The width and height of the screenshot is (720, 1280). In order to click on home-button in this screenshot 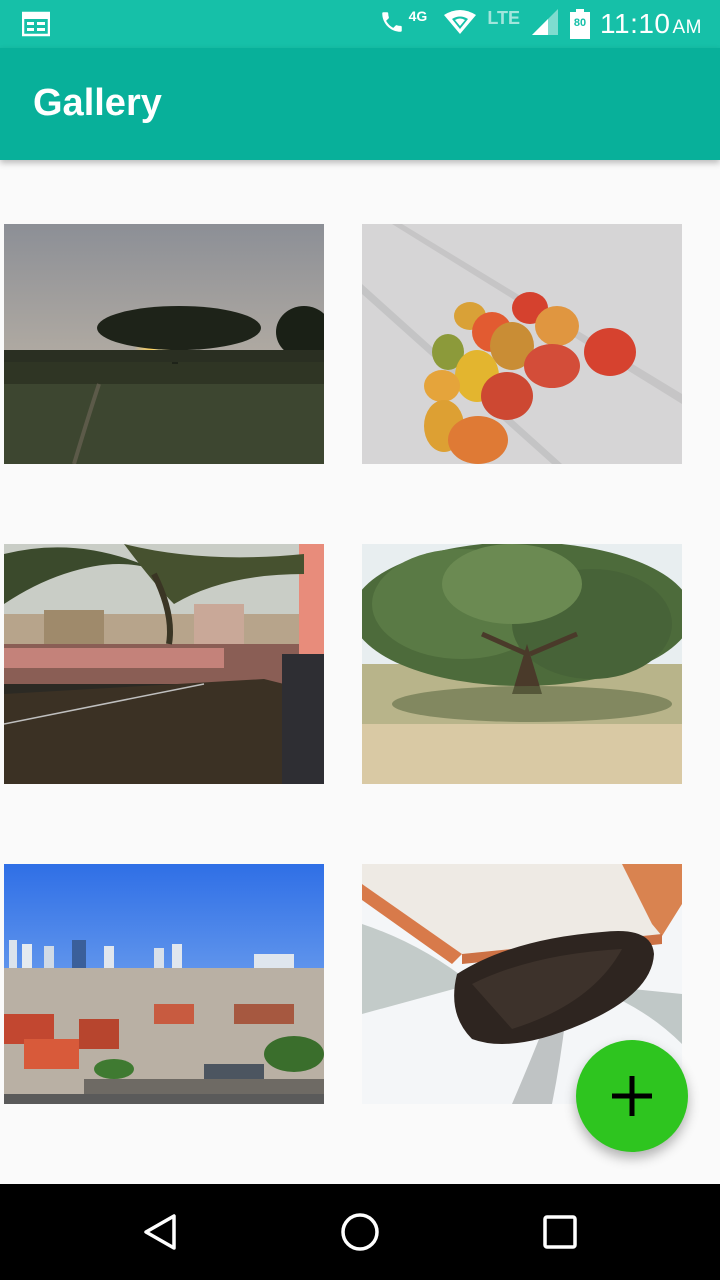, I will do `click(360, 1232)`.